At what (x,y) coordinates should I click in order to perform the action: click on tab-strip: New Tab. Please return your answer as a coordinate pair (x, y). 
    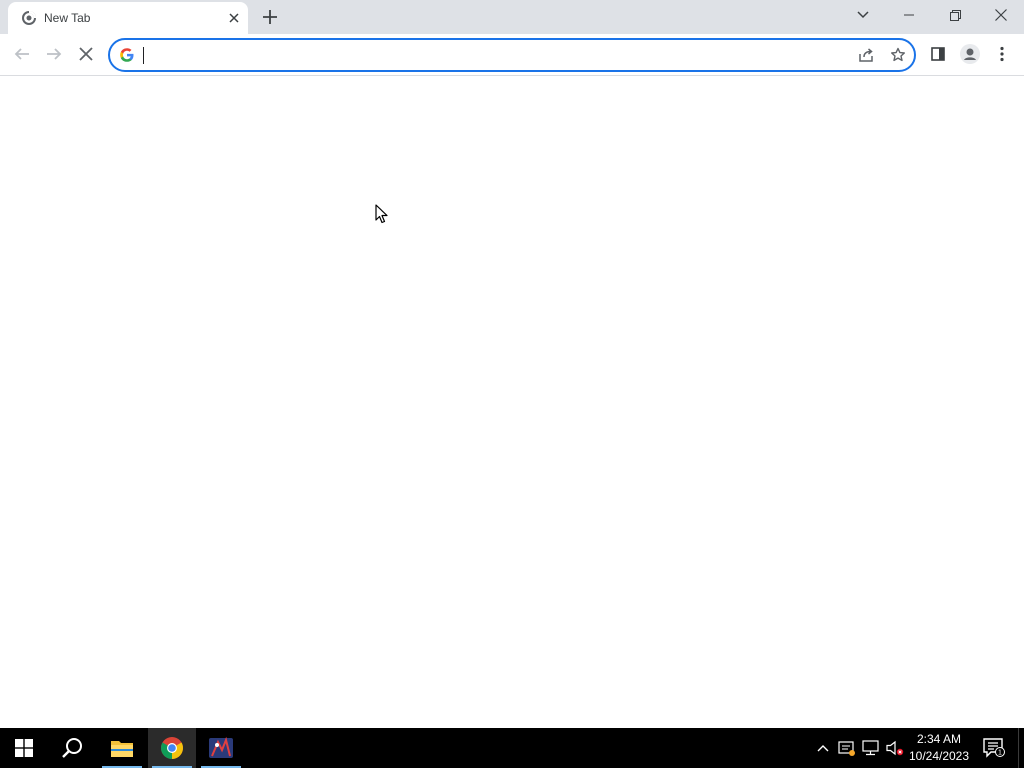
    Looking at the image, I should click on (512, 17).